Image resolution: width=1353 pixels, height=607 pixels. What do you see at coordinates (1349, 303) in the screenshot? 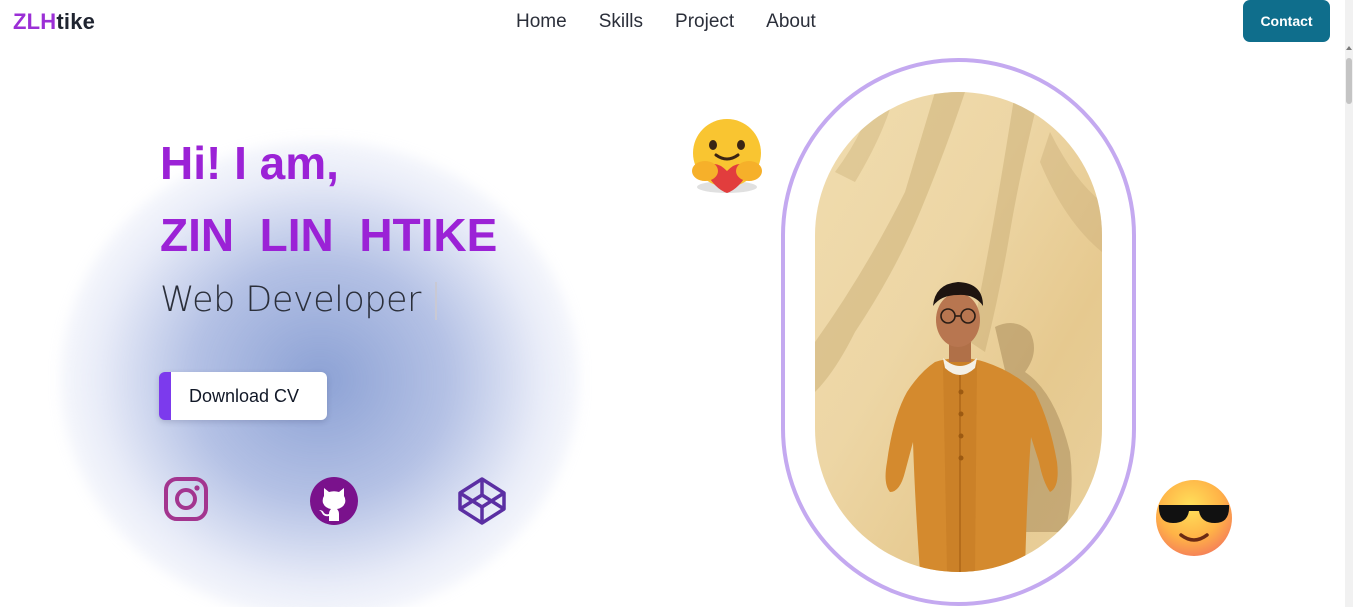
I see `scrollbar` at bounding box center [1349, 303].